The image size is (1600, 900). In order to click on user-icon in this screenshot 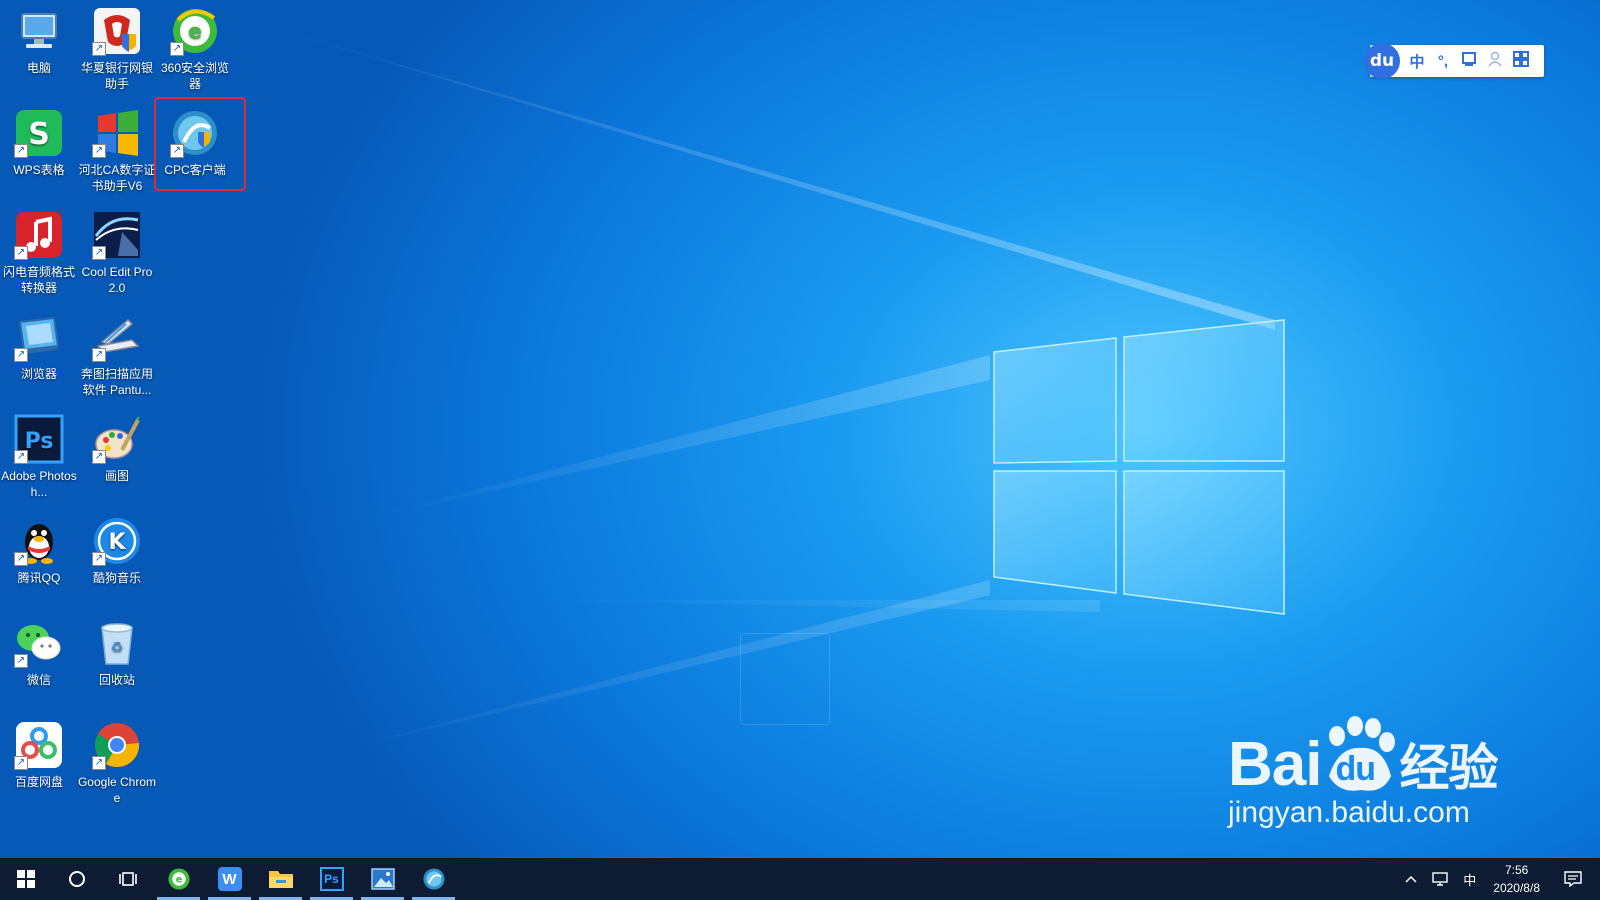, I will do `click(1495, 61)`.